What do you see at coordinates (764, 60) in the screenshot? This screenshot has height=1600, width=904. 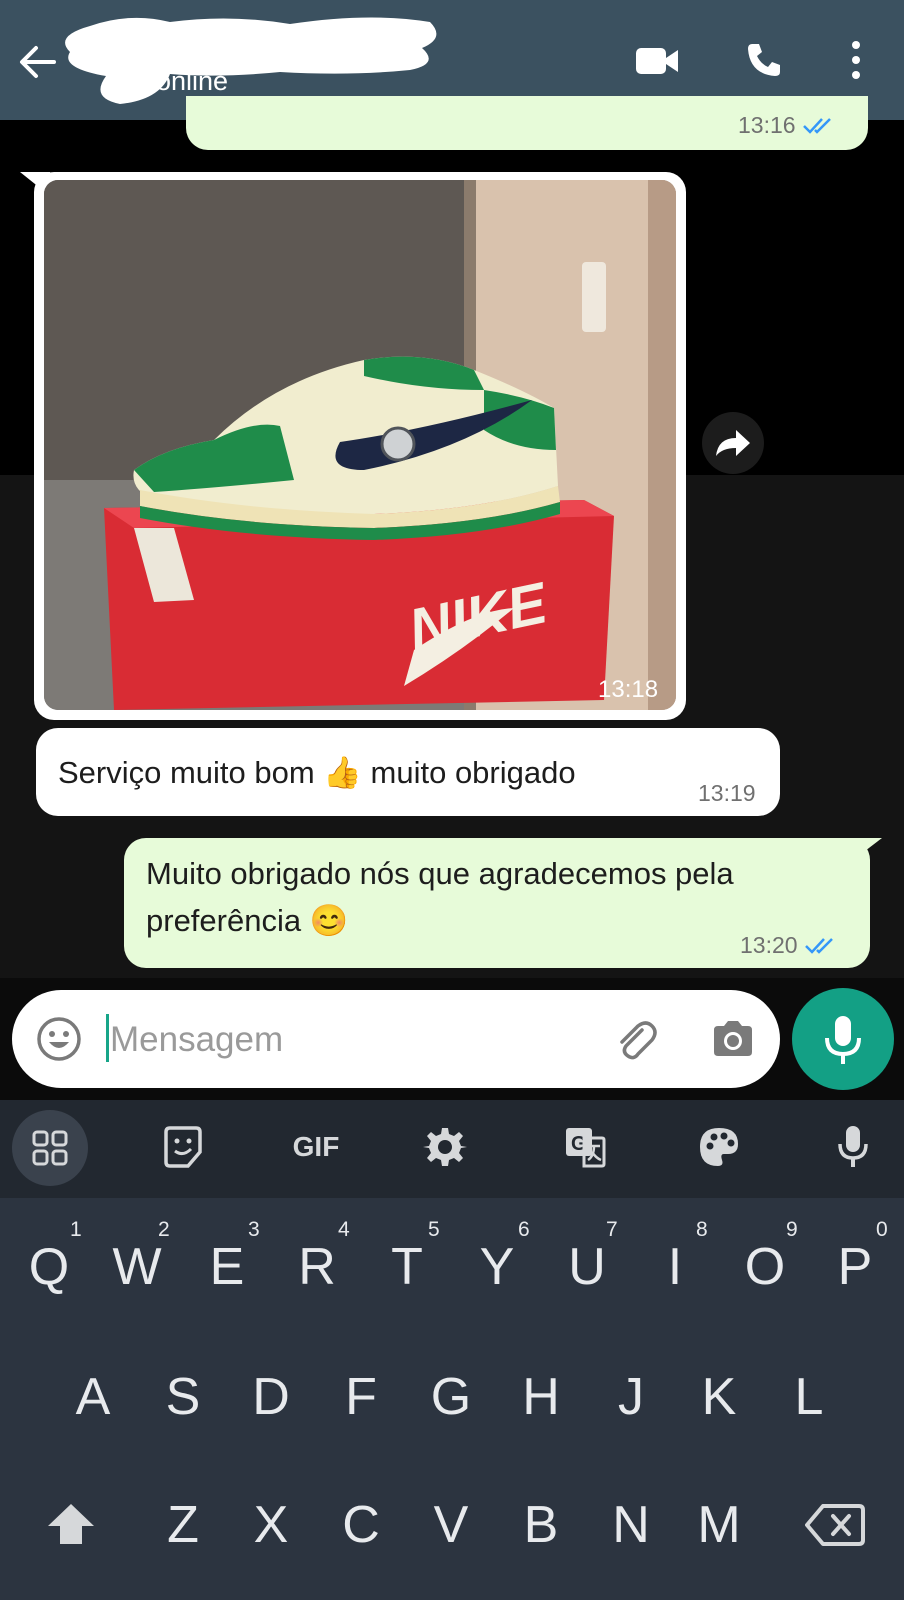 I see `phone-call-icon` at bounding box center [764, 60].